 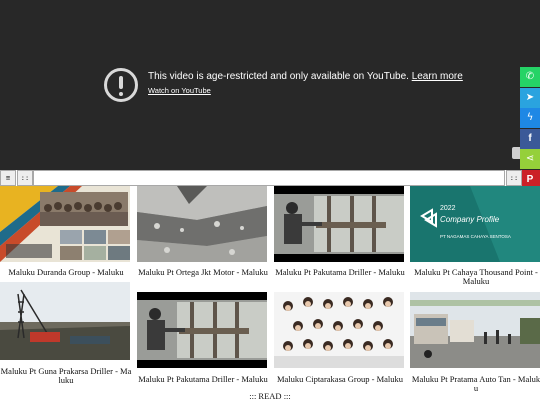 I want to click on dots-button: ::, so click(x=25, y=178).